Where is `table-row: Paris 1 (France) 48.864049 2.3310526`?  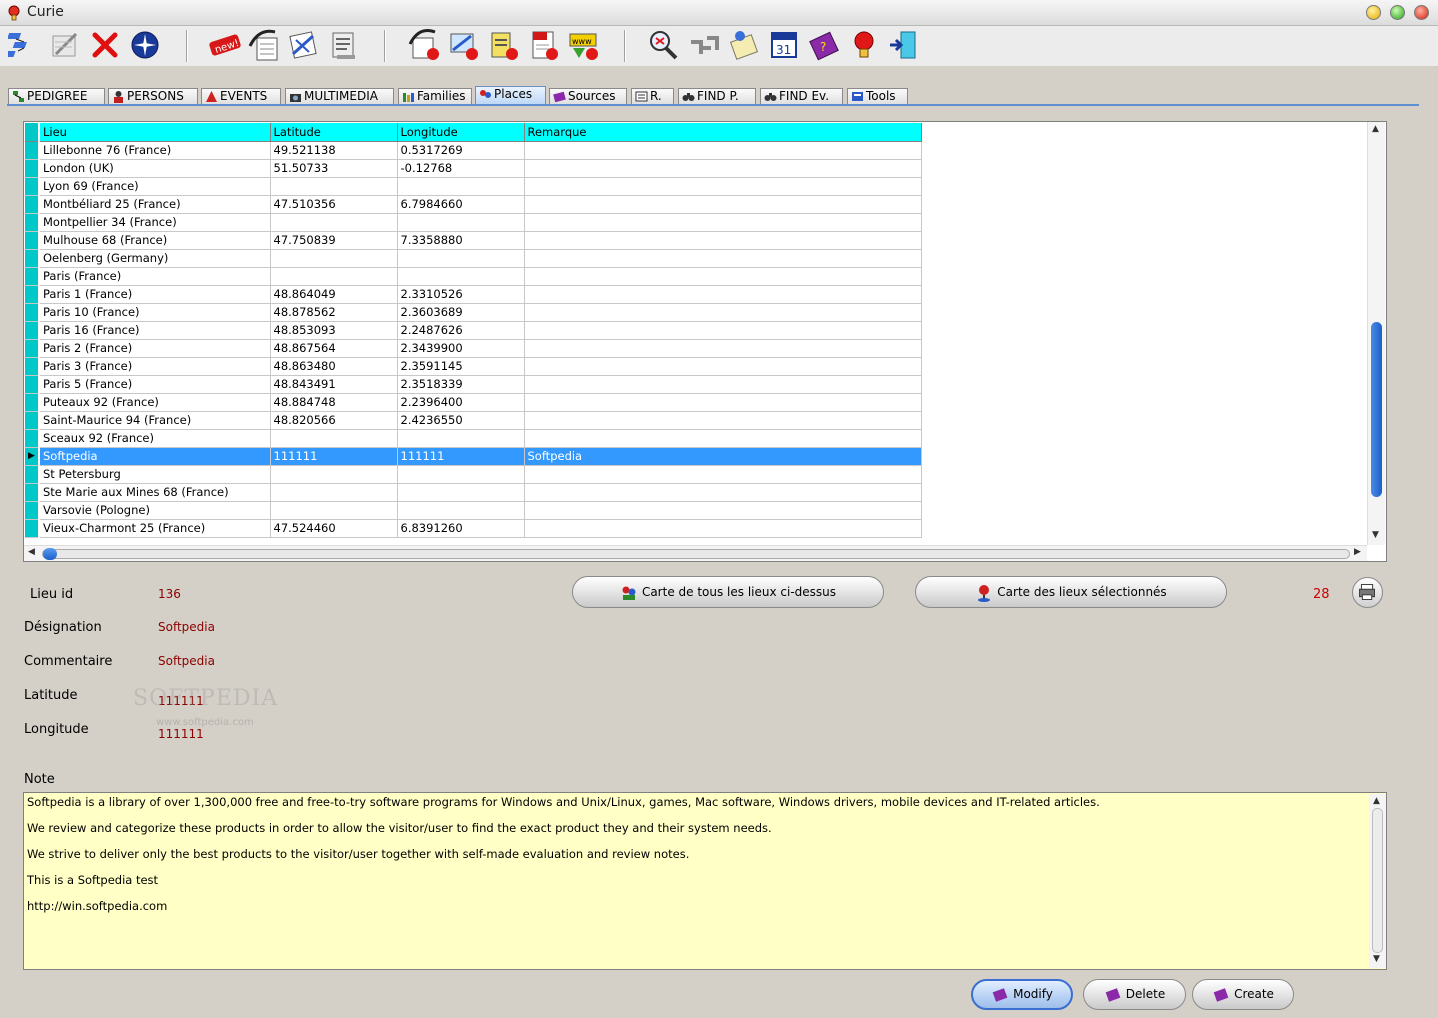 table-row: Paris 1 (France) 48.864049 2.3310526 is located at coordinates (473, 294).